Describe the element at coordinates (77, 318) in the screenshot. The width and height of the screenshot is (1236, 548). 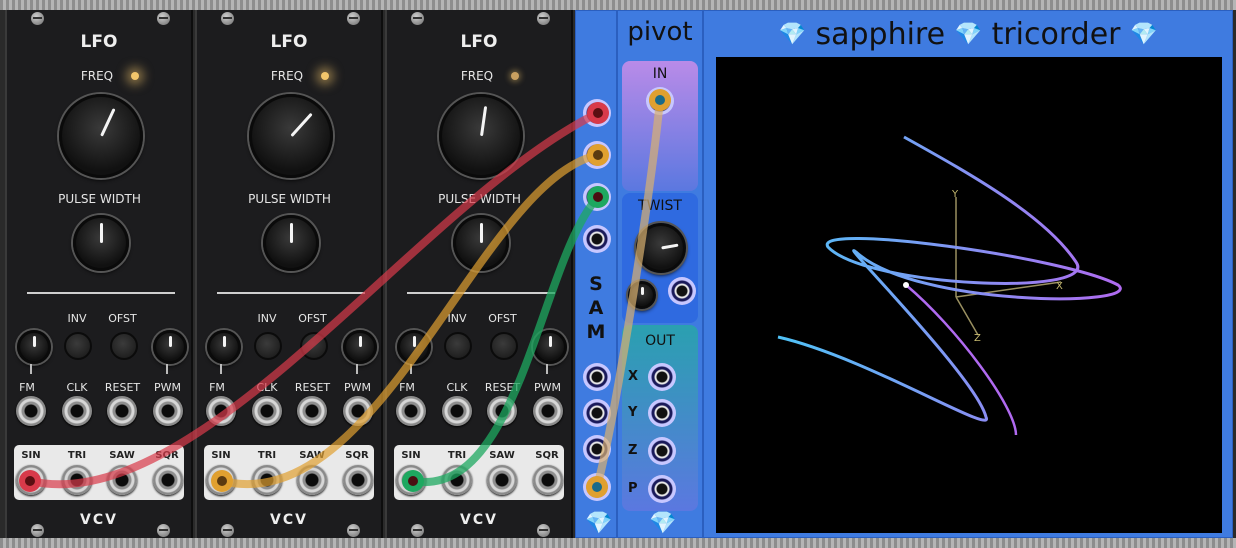
I see `inv-label: INV` at that location.